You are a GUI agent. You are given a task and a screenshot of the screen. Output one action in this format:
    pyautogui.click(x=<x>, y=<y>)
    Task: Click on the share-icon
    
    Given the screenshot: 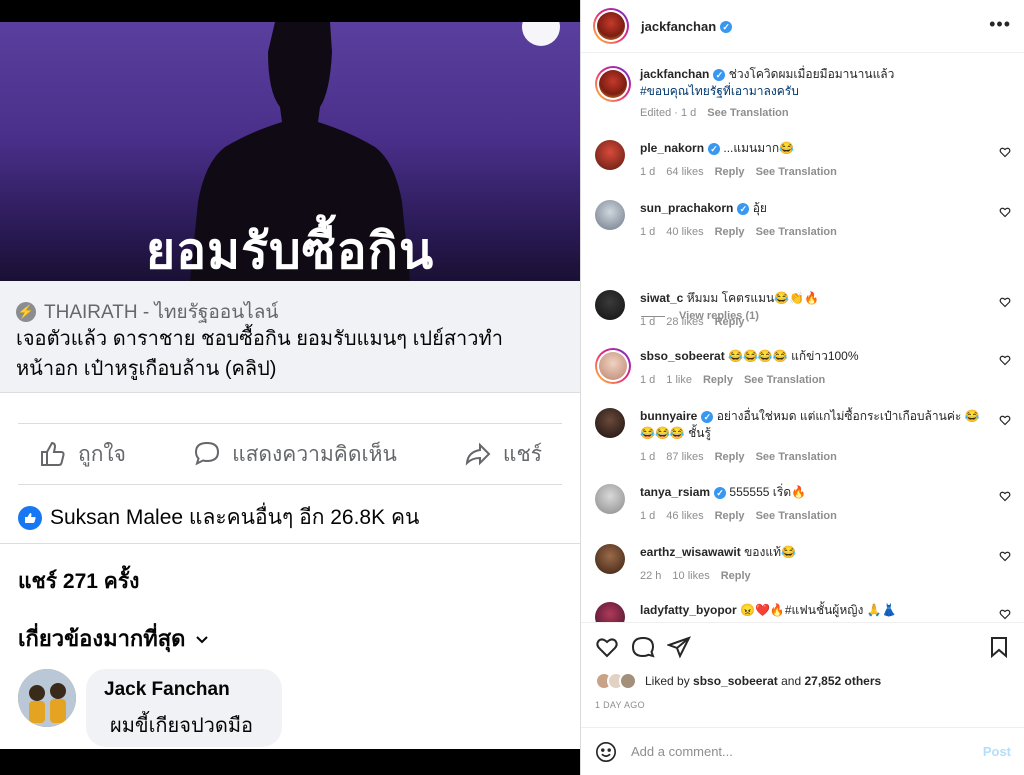 What is the action you would take?
    pyautogui.click(x=679, y=647)
    